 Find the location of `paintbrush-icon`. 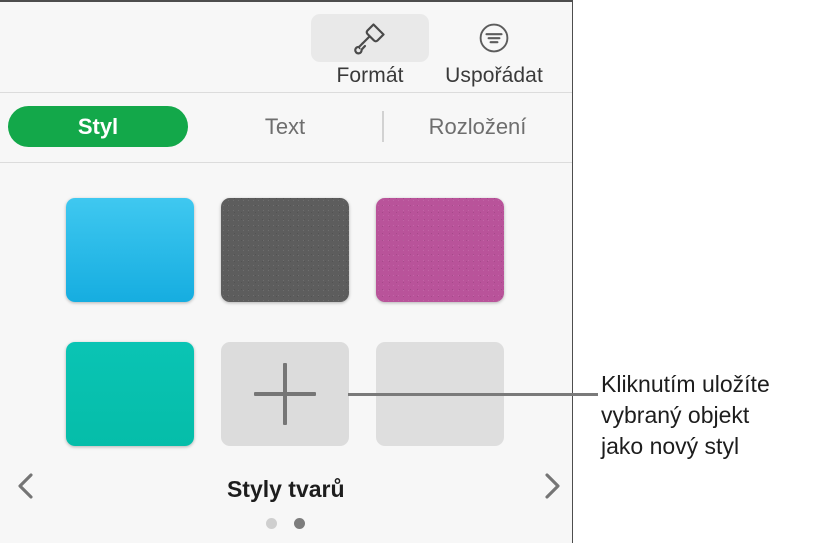

paintbrush-icon is located at coordinates (369, 39).